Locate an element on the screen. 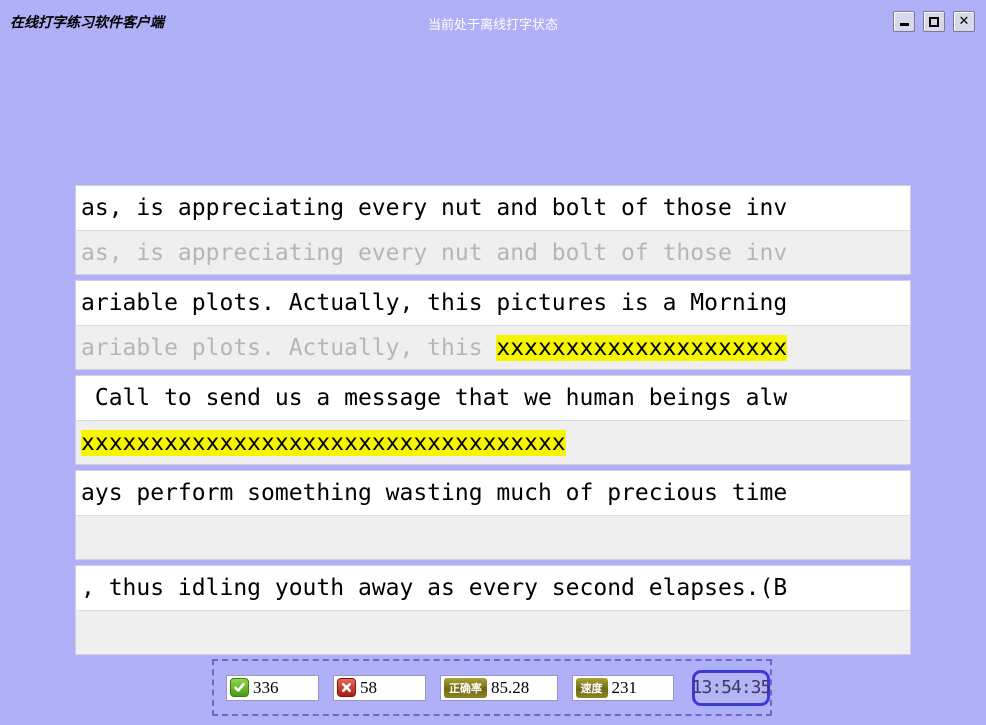 The width and height of the screenshot is (986, 725). maximize-icon is located at coordinates (934, 21).